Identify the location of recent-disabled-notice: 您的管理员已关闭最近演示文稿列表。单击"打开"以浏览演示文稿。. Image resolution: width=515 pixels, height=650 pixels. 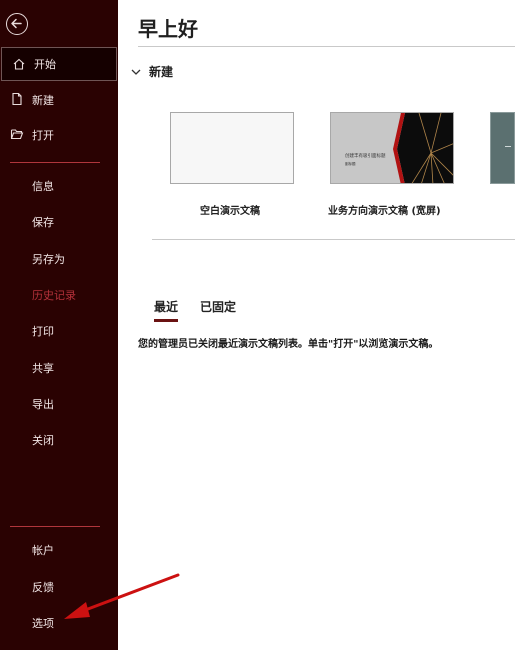
(288, 344).